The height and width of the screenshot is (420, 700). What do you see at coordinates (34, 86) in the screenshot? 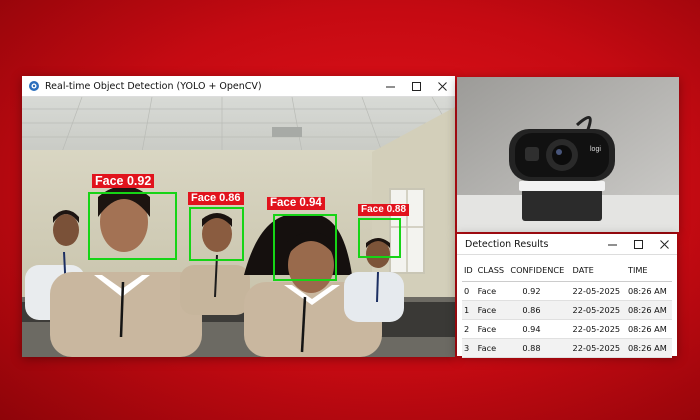
I see `app-icon` at bounding box center [34, 86].